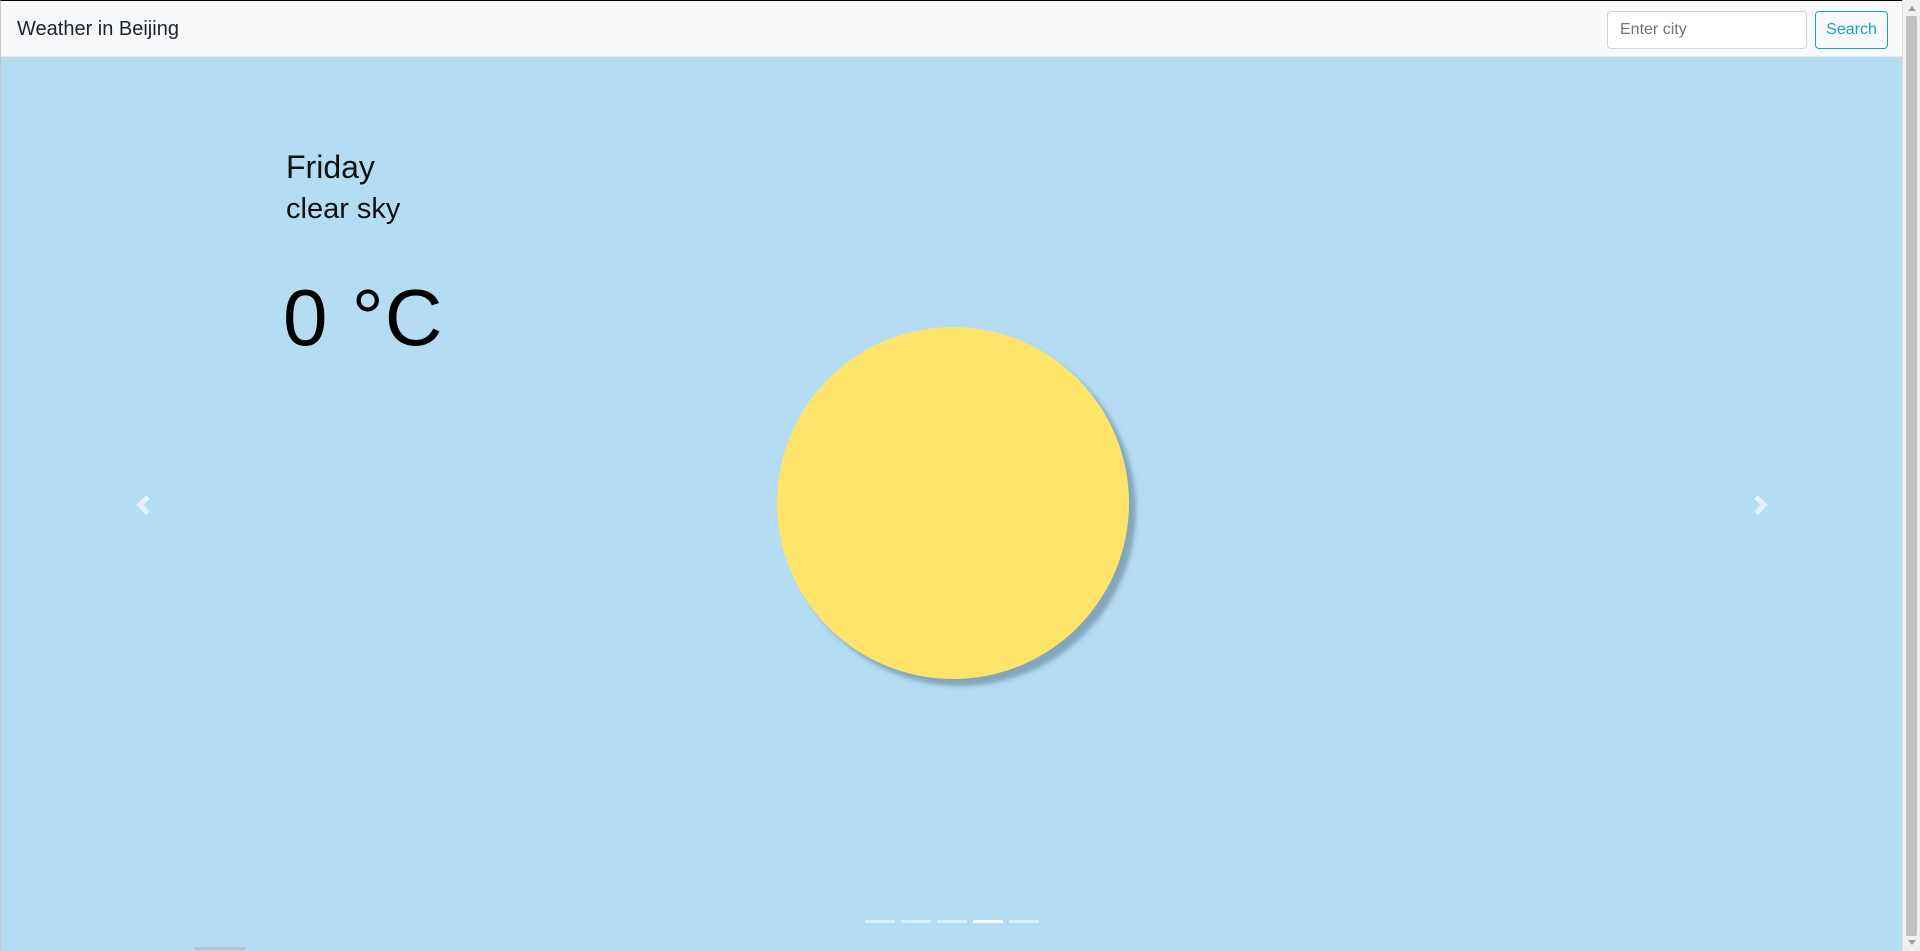 The image size is (1920, 951). I want to click on vertical-scrollbar, so click(1911, 475).